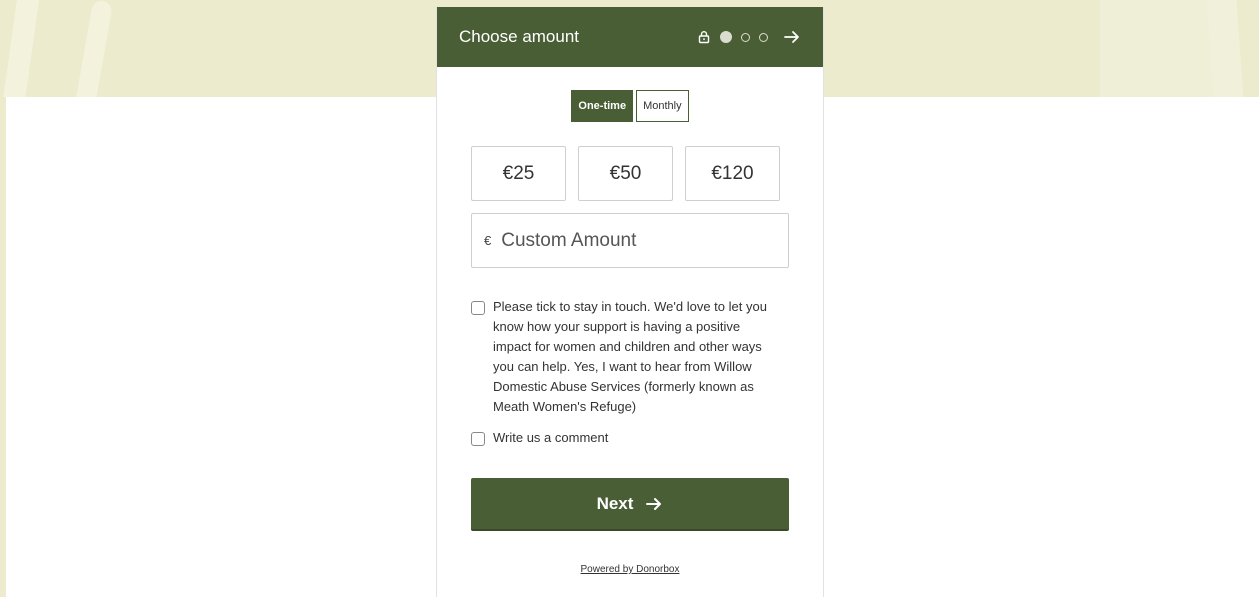 The height and width of the screenshot is (597, 1259). I want to click on comment-label: Write us a comment, so click(551, 437).